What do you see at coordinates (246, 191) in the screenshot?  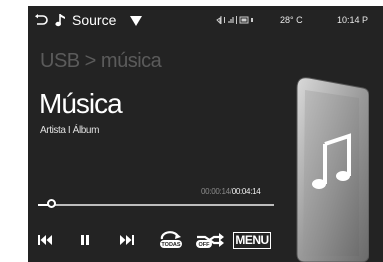 I see `total-time: 00:04:14` at bounding box center [246, 191].